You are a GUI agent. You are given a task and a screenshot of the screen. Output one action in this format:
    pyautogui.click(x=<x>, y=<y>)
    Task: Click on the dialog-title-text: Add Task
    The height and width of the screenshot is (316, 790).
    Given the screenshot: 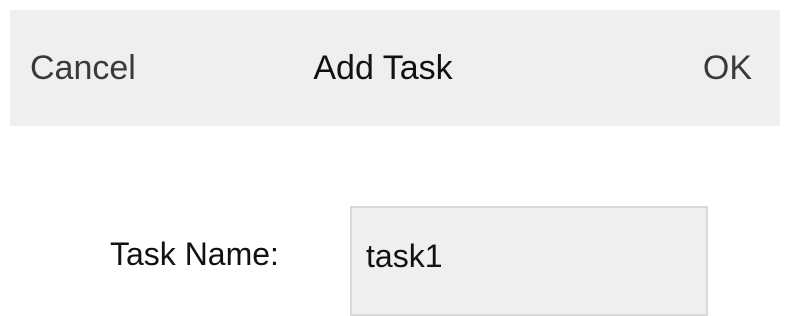 What is the action you would take?
    pyautogui.click(x=383, y=68)
    